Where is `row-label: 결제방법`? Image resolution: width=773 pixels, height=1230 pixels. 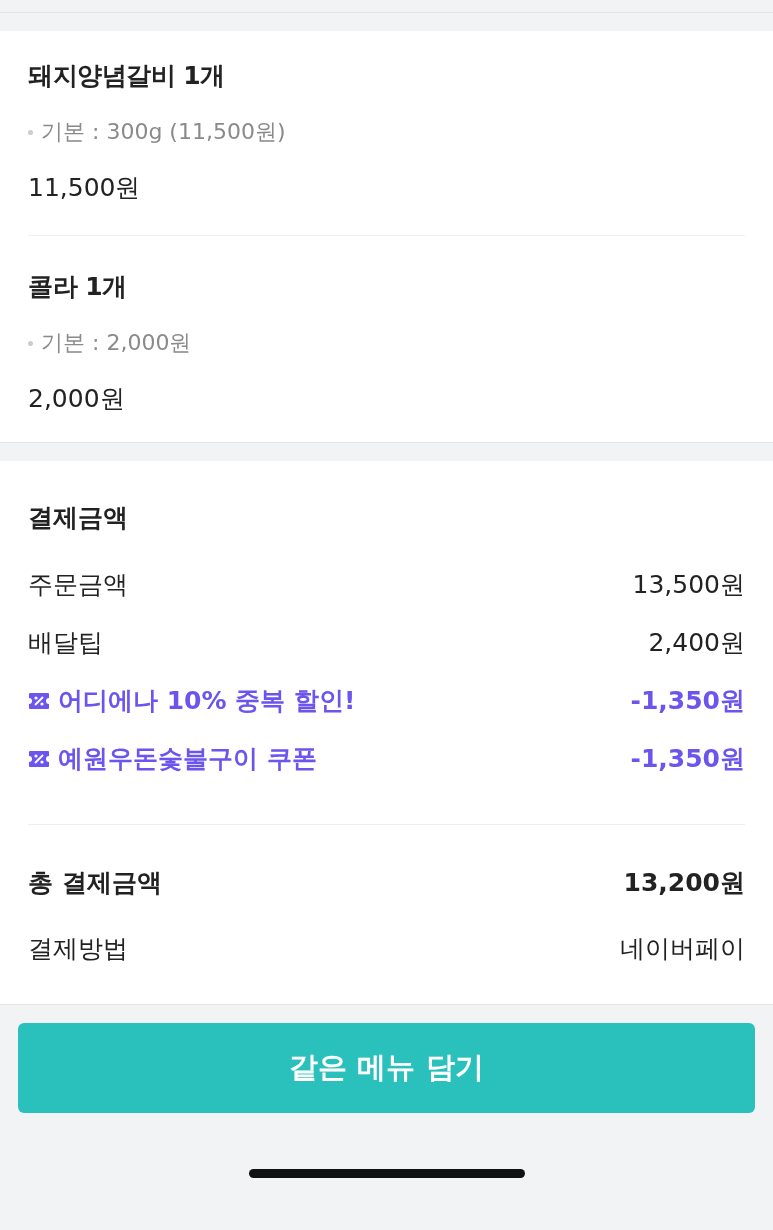
row-label: 결제방법 is located at coordinates (78, 949).